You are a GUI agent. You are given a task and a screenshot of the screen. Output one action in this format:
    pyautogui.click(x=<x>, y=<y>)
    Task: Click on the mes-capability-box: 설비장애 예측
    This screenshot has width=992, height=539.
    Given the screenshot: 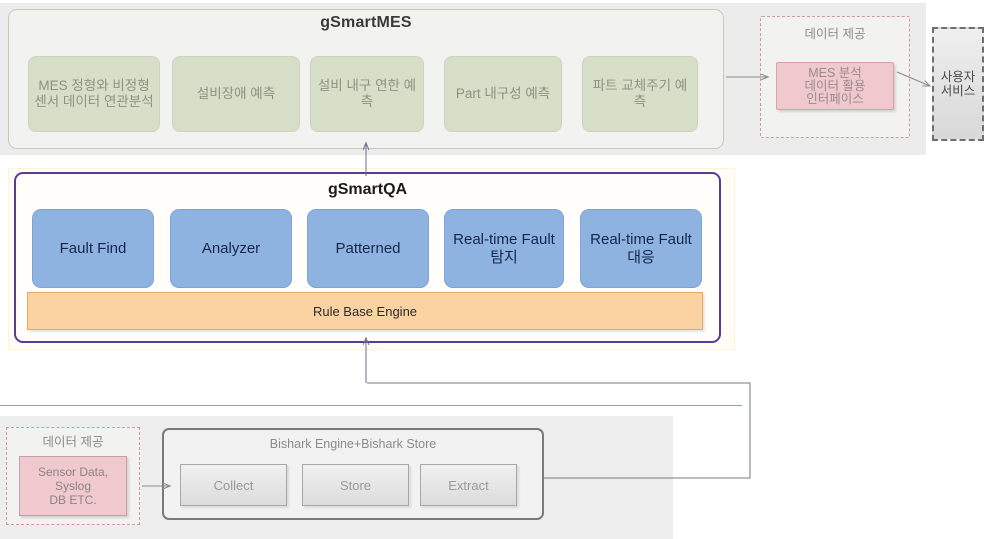 What is the action you would take?
    pyautogui.click(x=236, y=94)
    